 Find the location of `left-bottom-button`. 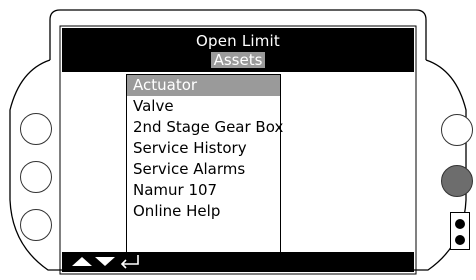

left-bottom-button is located at coordinates (36, 225).